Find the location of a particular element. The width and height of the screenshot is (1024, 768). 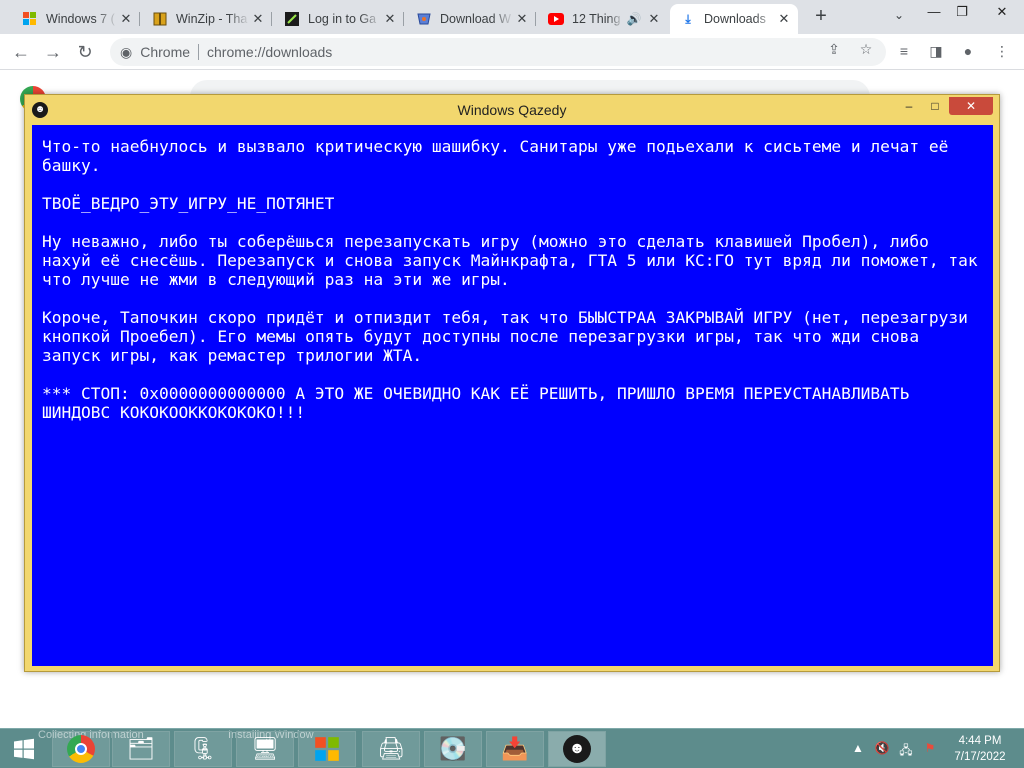

bsod-error-code: ТВОЁ_ВЕДРО_ЭТУ_ИГРУ_НЕ_ПОТЯНЕТ is located at coordinates (188, 203).